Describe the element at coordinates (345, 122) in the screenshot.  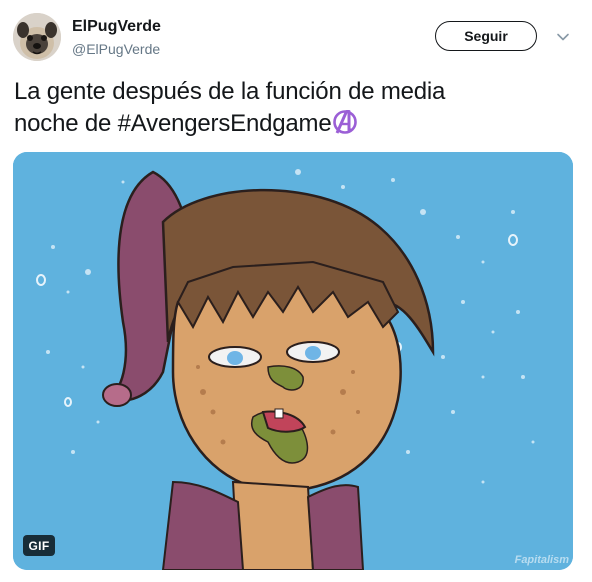
I see `avengers-logo-emoji-icon` at that location.